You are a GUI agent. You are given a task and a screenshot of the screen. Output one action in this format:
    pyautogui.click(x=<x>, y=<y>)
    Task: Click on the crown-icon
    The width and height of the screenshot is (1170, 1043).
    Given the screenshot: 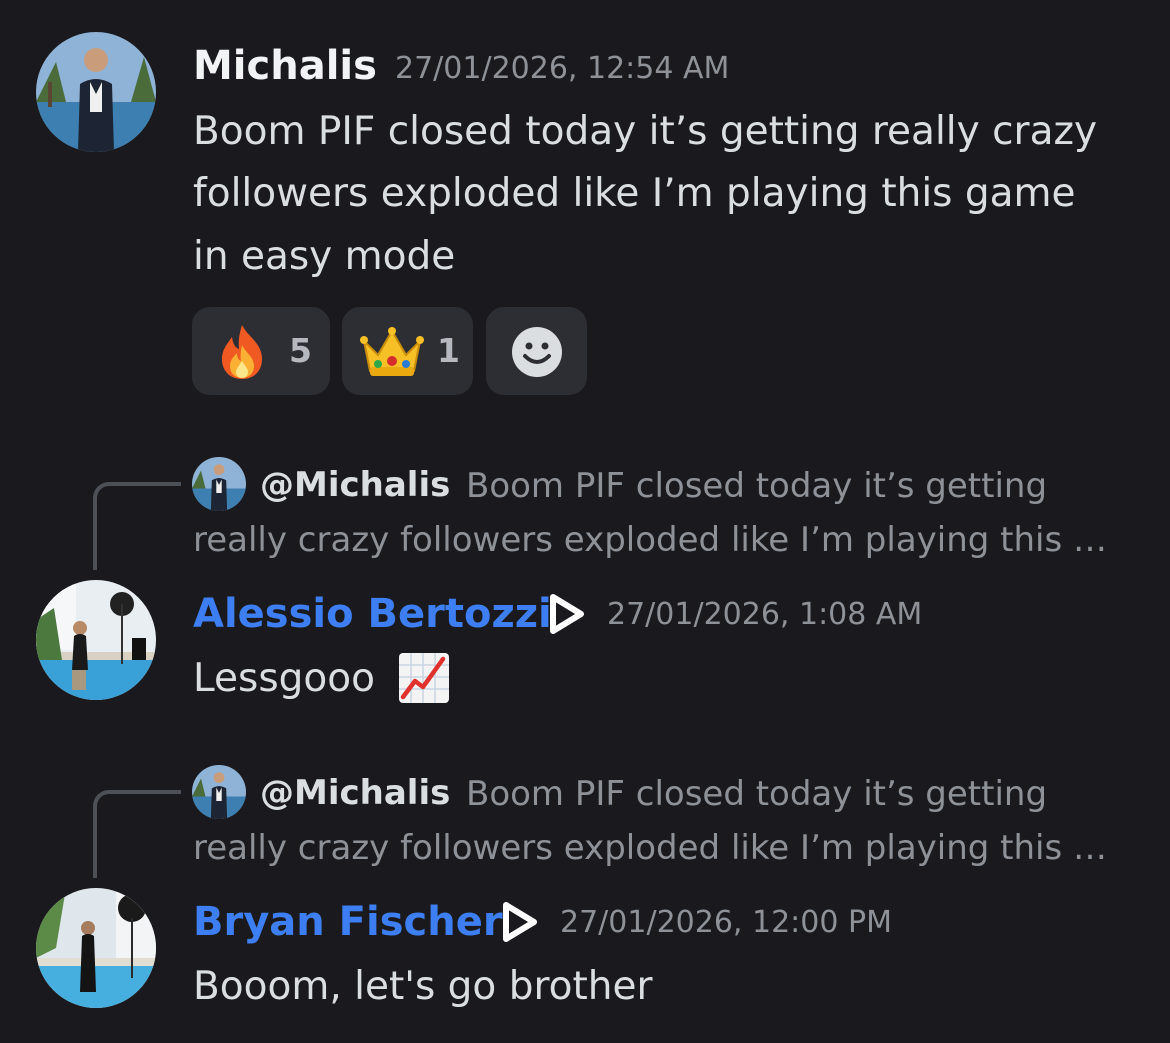 What is the action you would take?
    pyautogui.click(x=392, y=355)
    